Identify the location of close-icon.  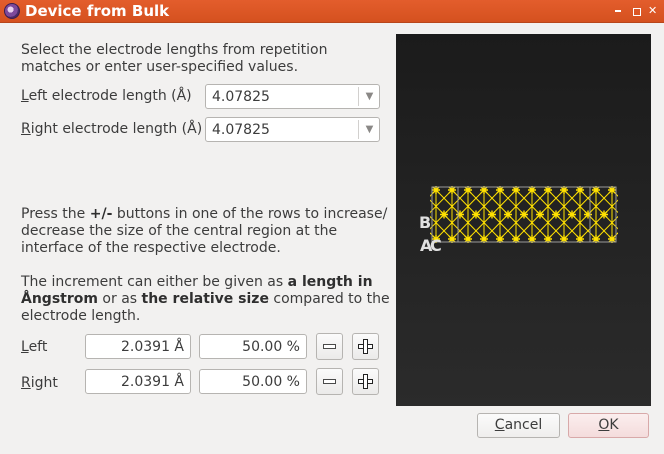
(654, 11).